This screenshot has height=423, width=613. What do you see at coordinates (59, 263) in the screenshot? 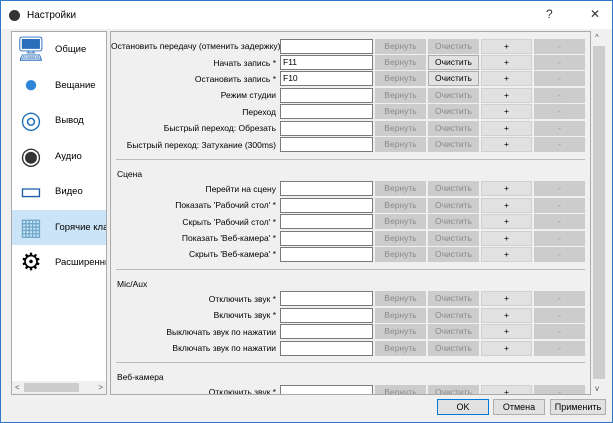
I see `sidebar-item-6: ⚙ Расширенны` at bounding box center [59, 263].